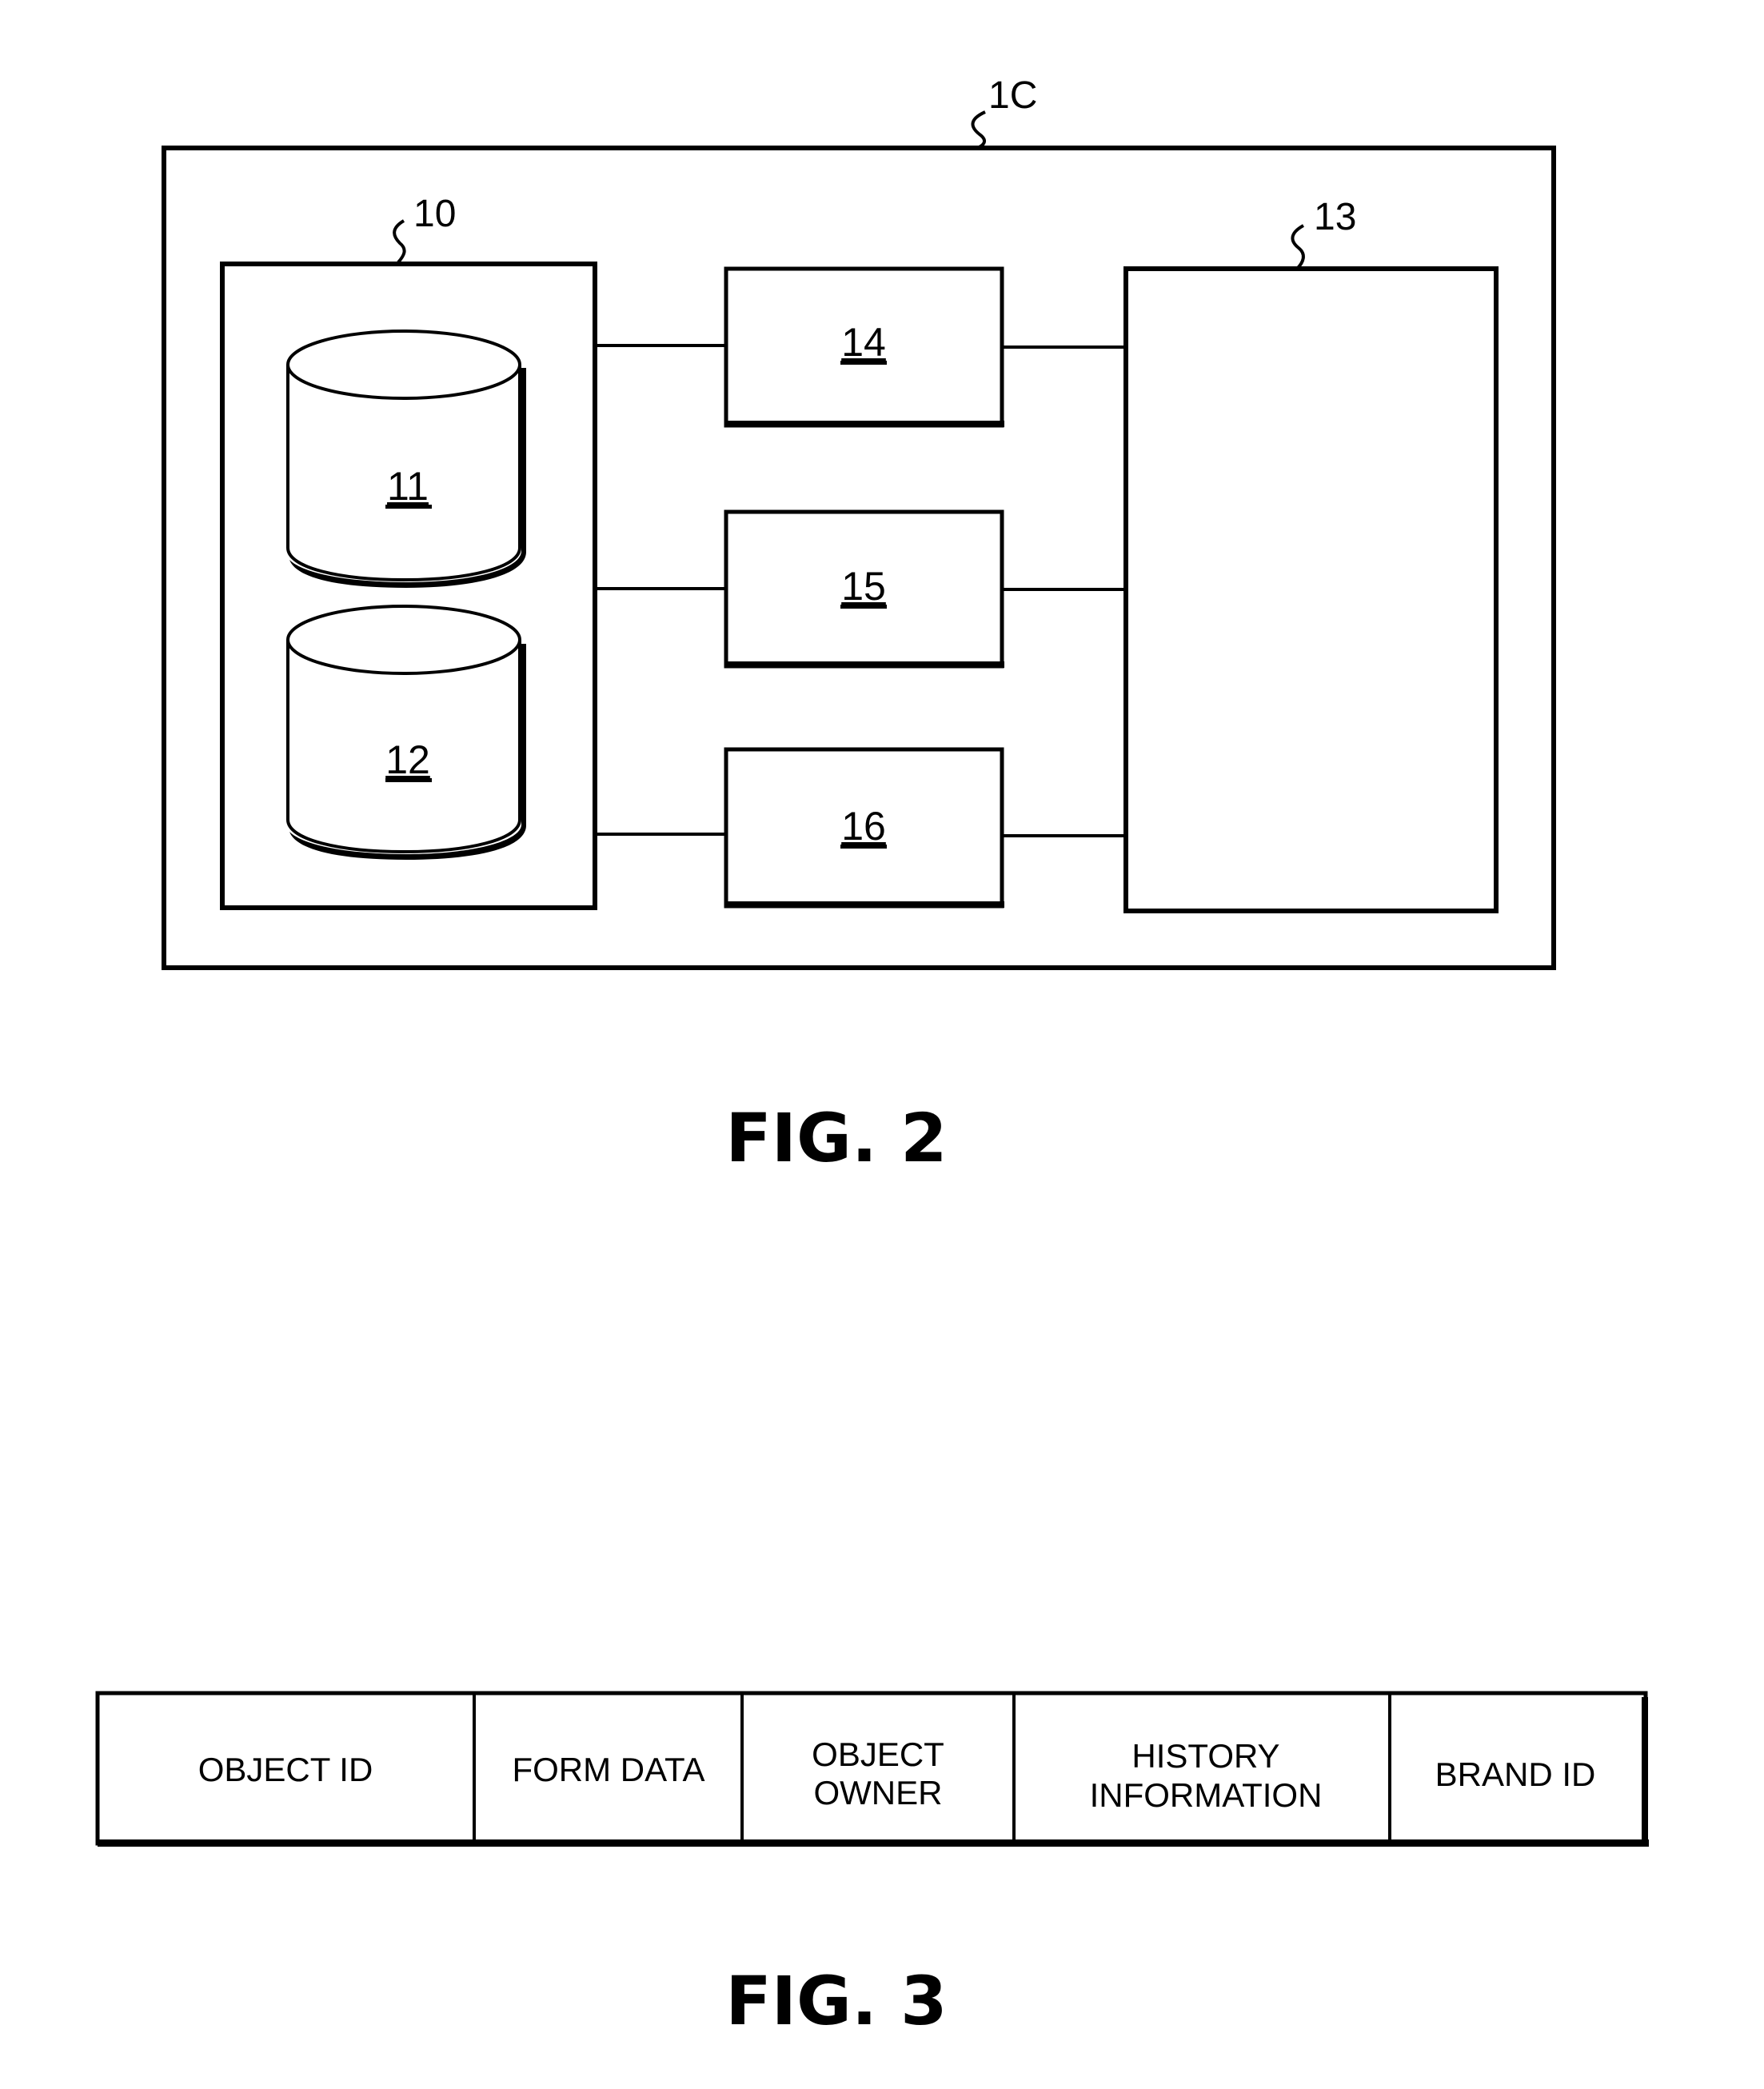 The height and width of the screenshot is (2089, 1764). I want to click on field-history-information: HISTORY INFORMATION, so click(1207, 1775).